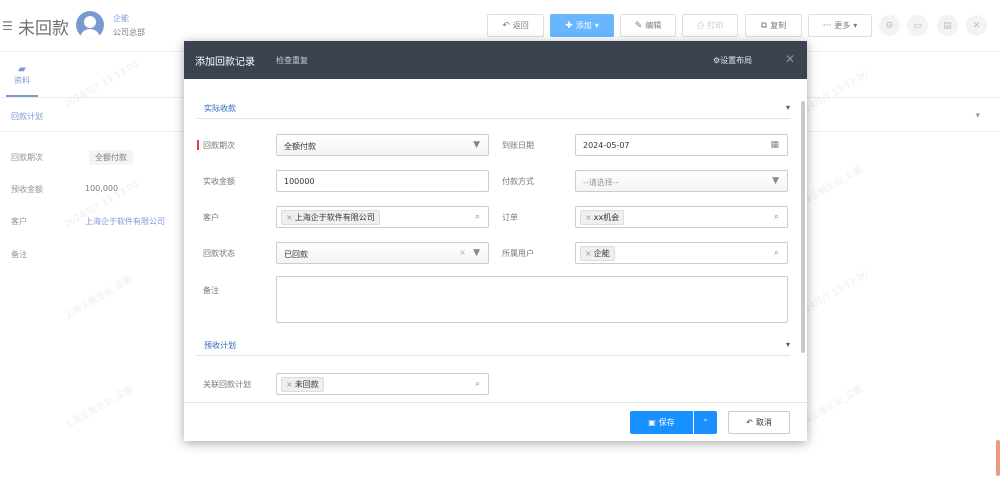 The image size is (1000, 492). I want to click on dialog-header: 添加回款记录 检查重复 ⚙设置布局 ✕, so click(495, 60).